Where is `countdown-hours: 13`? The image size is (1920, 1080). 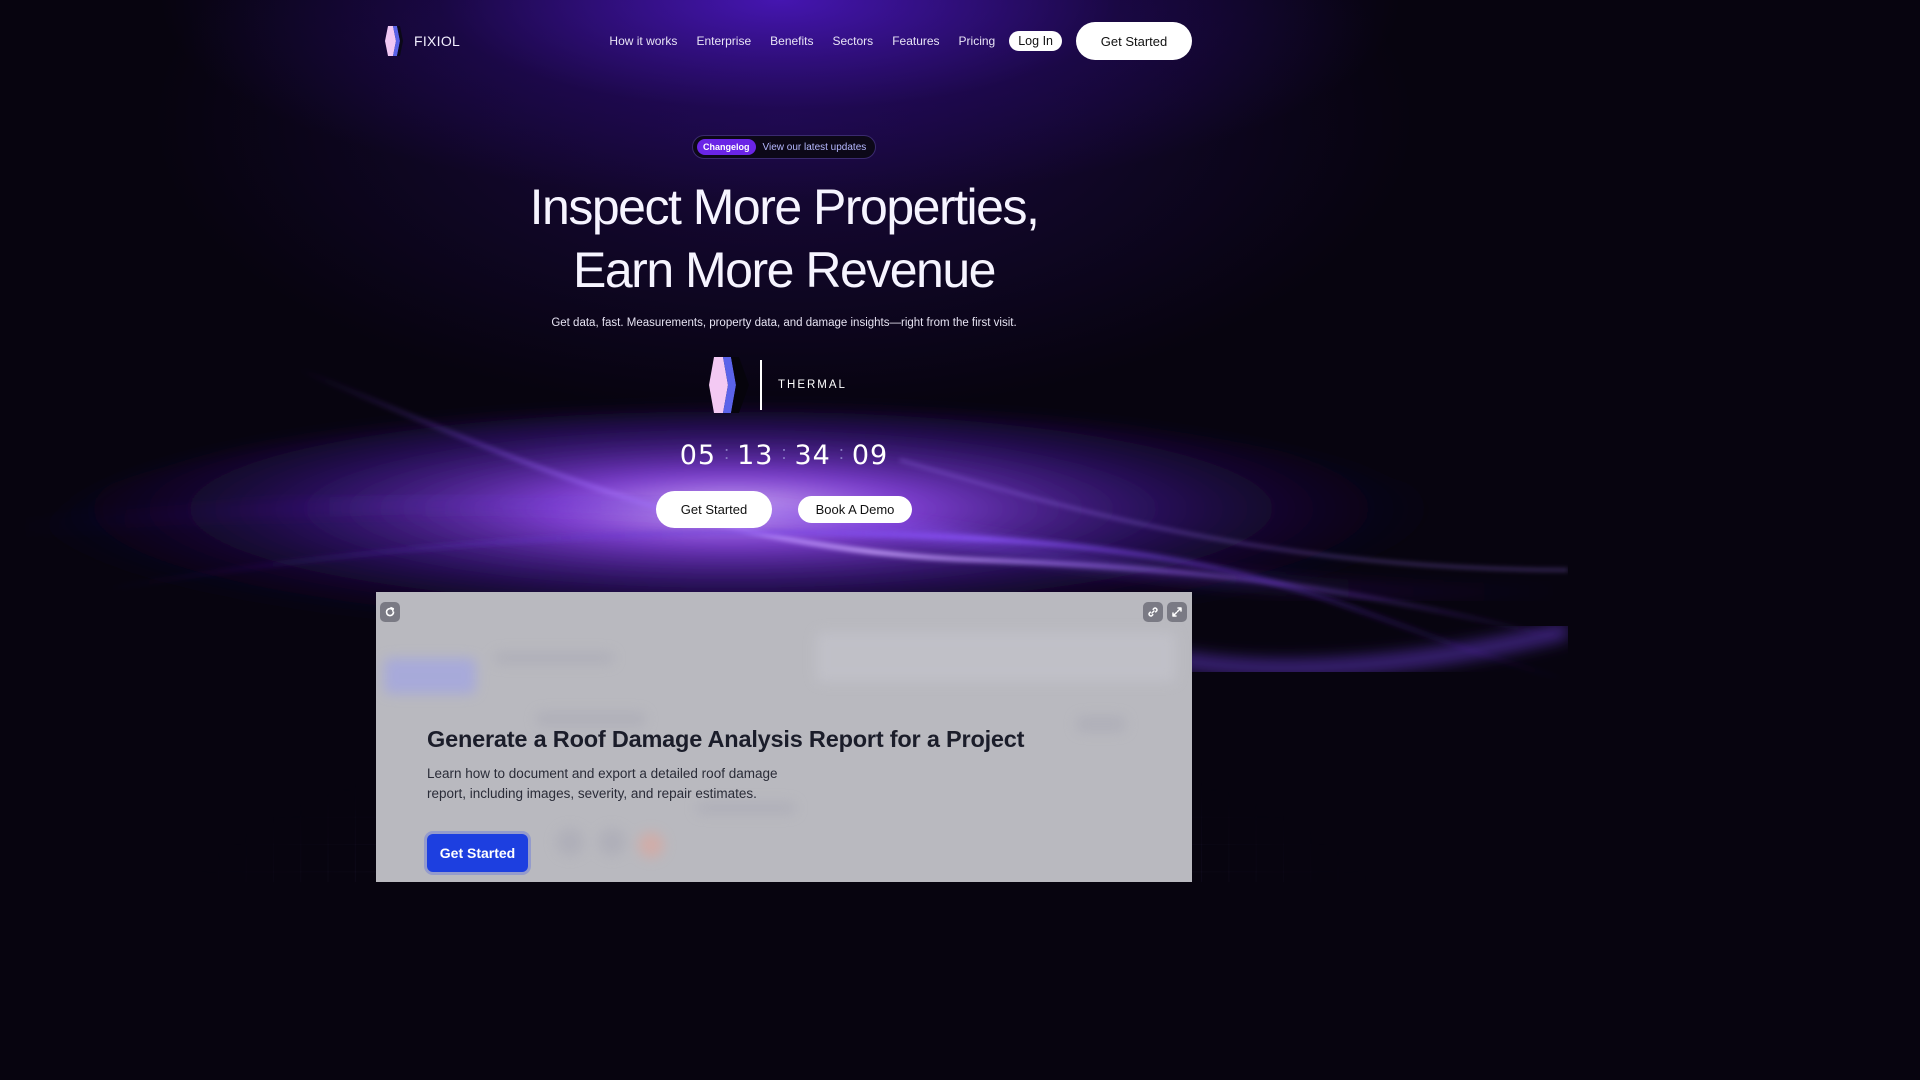 countdown-hours: 13 is located at coordinates (755, 455).